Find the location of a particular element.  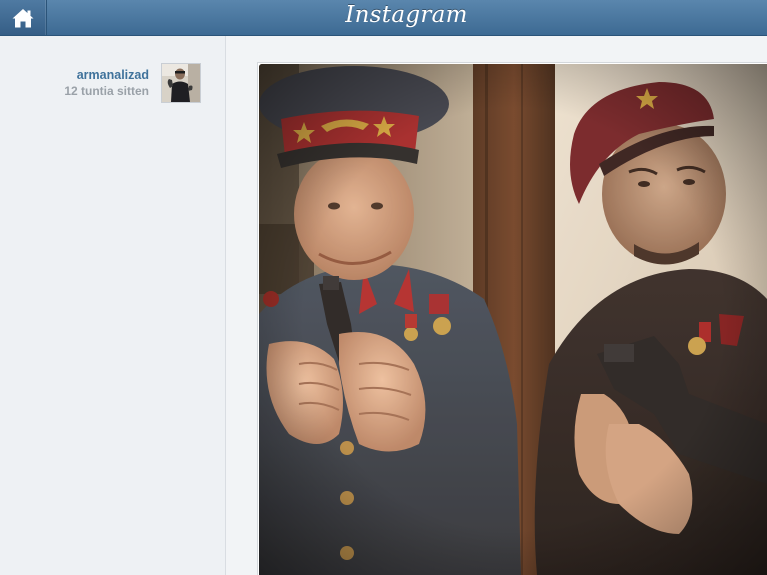

app-logo: Instagram is located at coordinates (383, 17).